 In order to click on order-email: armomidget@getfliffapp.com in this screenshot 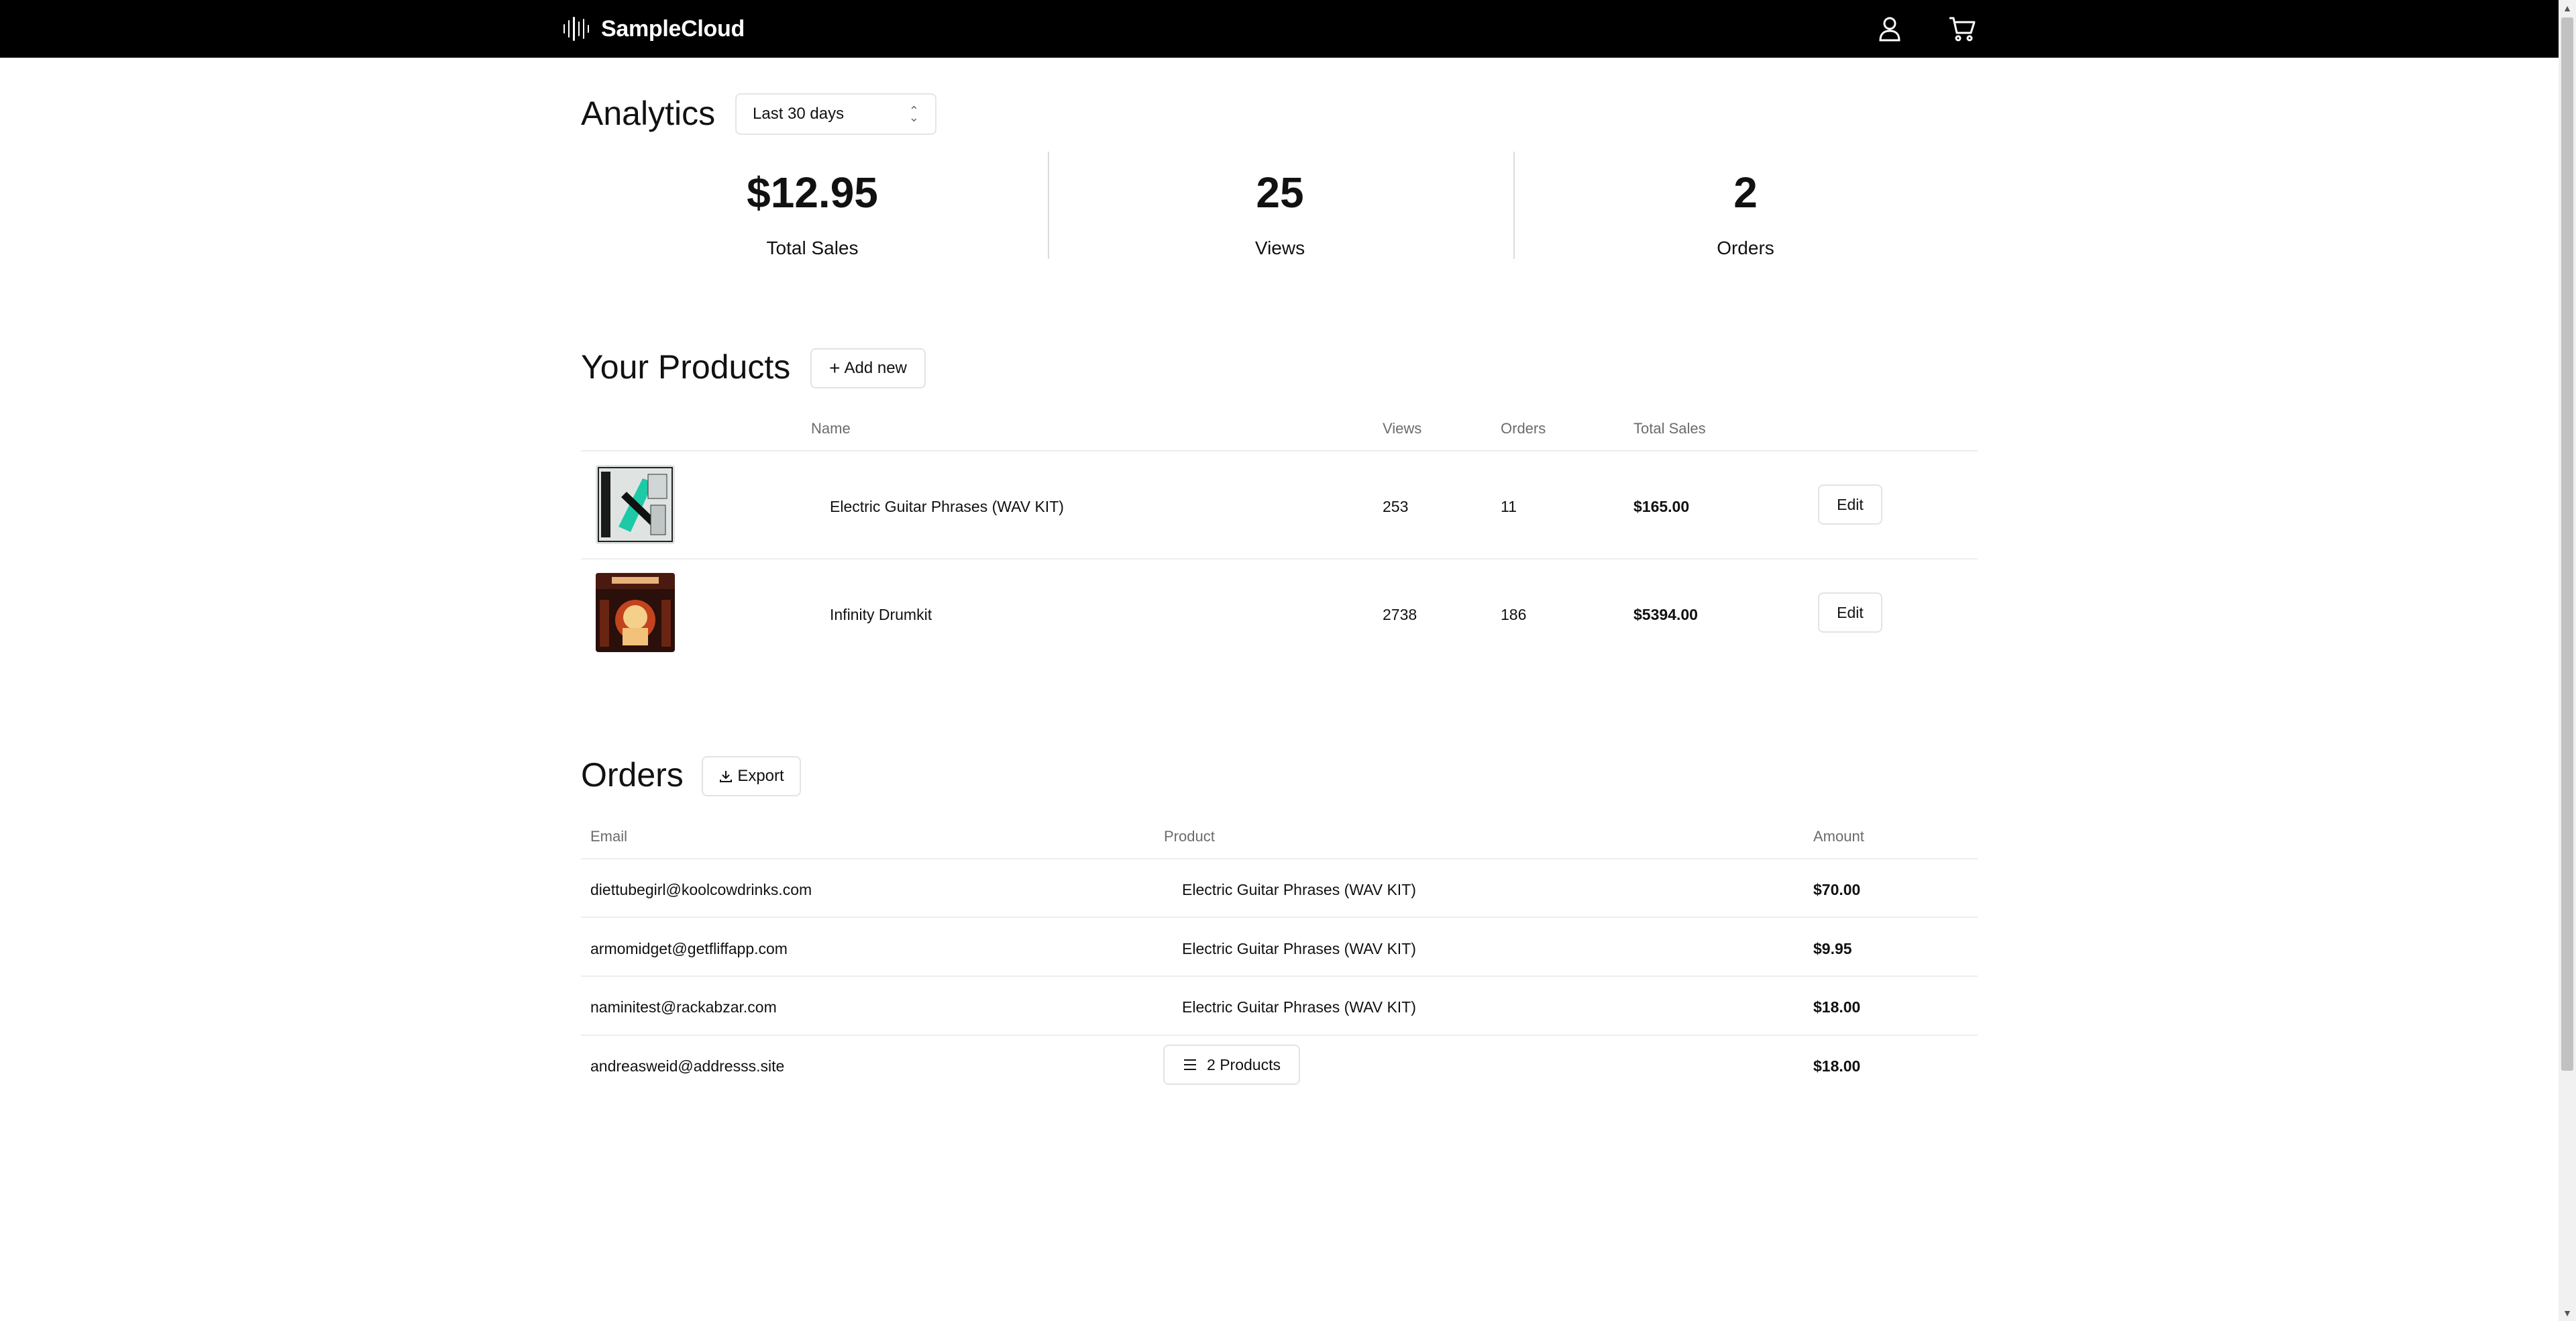, I will do `click(689, 949)`.